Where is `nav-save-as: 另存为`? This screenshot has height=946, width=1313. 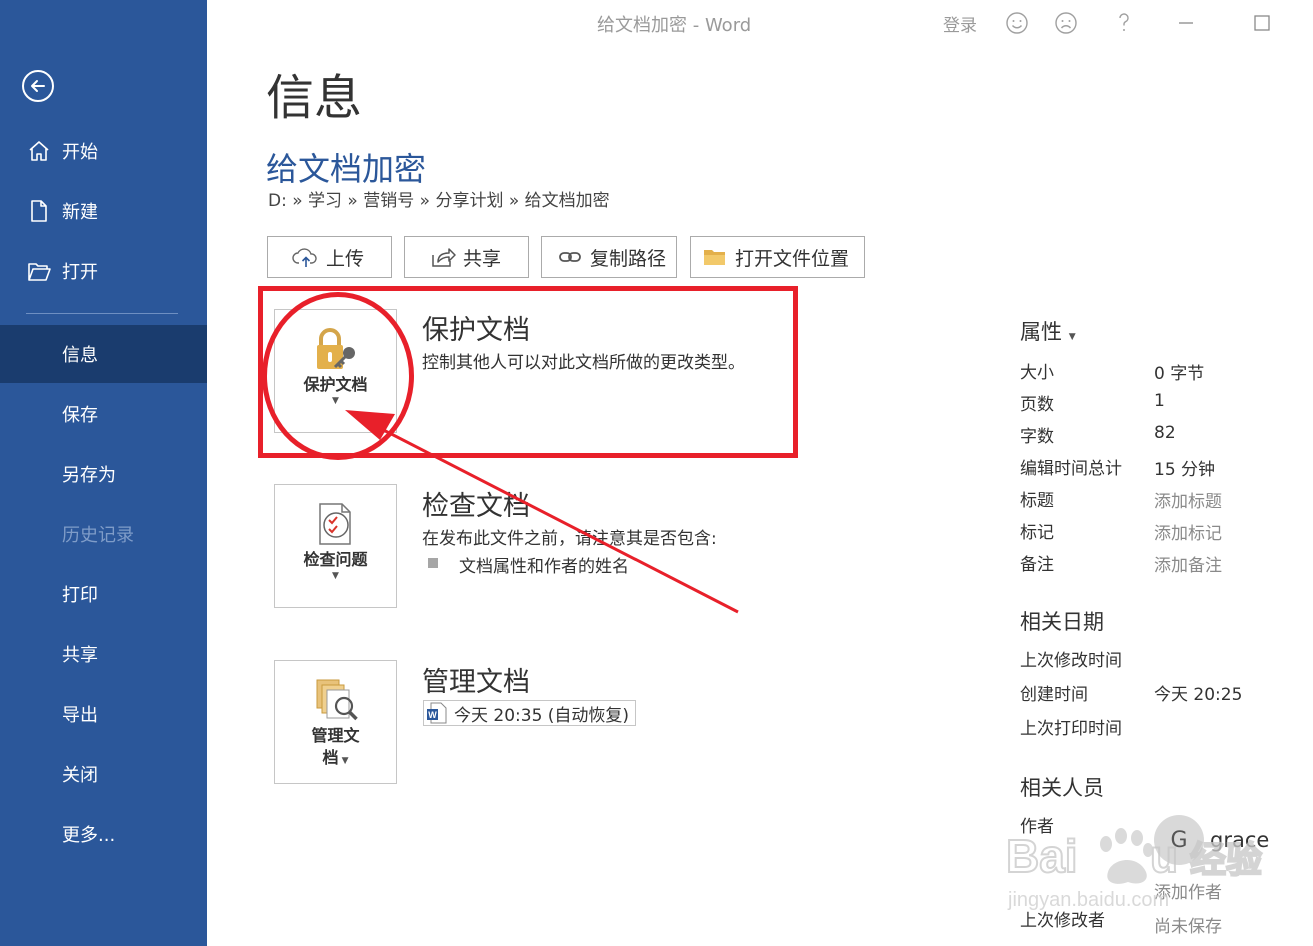 nav-save-as: 另存为 is located at coordinates (103, 474).